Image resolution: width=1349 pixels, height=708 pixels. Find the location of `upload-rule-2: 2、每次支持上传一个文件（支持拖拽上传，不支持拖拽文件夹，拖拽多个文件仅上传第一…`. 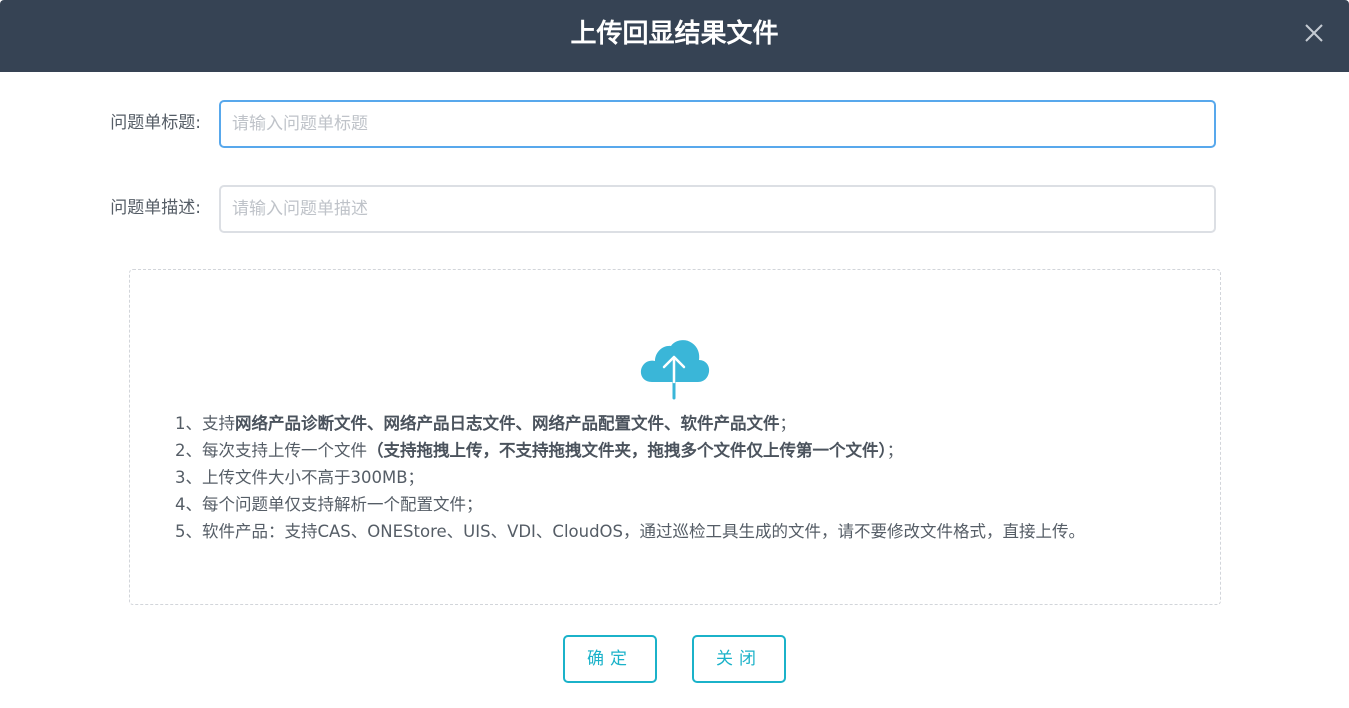

upload-rule-2: 2、每次支持上传一个文件（支持拖拽上传，不支持拖拽文件夹，拖拽多个文件仅上传第一… is located at coordinates (539, 450).